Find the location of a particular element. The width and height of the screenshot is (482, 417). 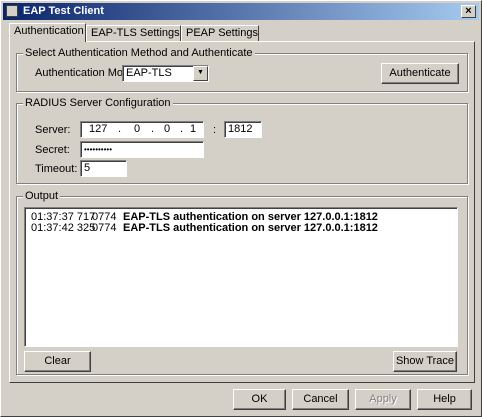

show-trace-button: Show Trace is located at coordinates (425, 361).